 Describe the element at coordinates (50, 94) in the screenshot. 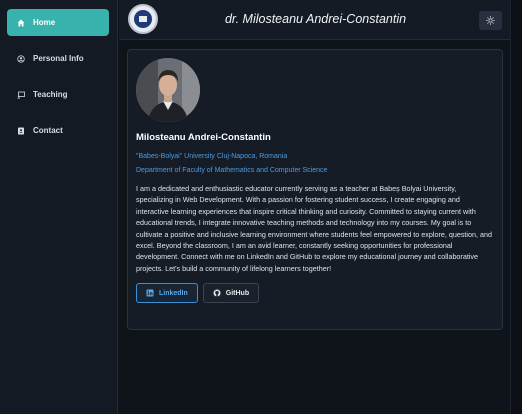

I see `sidebar-item-label: Teaching` at that location.